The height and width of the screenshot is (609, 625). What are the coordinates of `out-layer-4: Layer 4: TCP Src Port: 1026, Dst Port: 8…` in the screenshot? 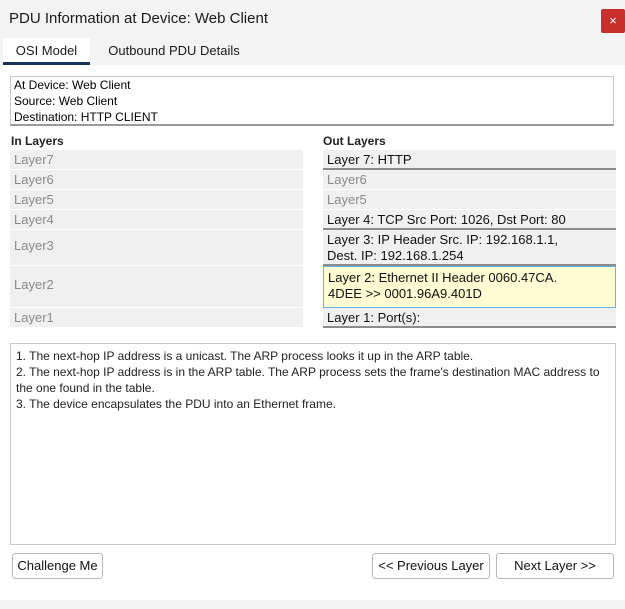 It's located at (469, 220).